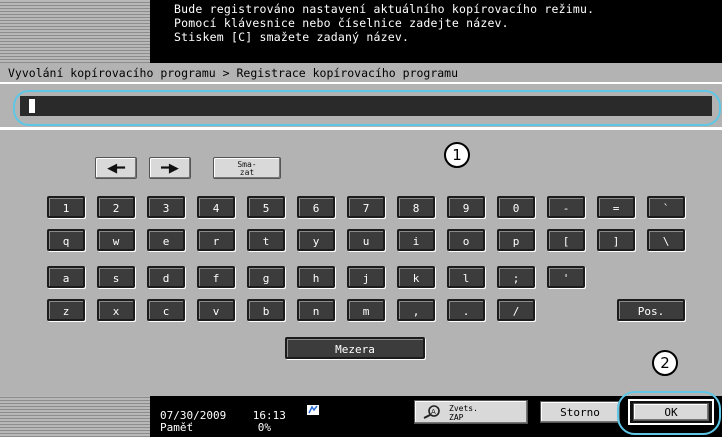  What do you see at coordinates (366, 106) in the screenshot?
I see `name-input` at bounding box center [366, 106].